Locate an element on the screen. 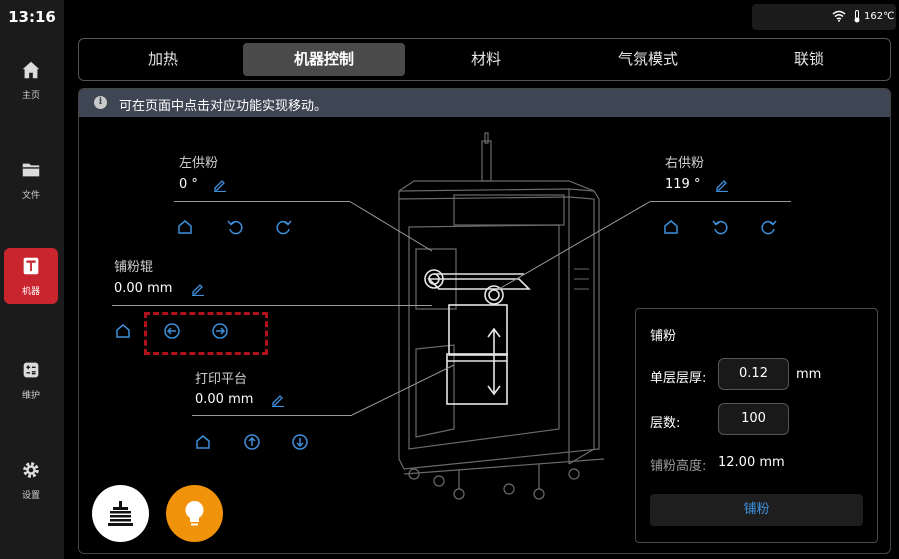  roller-move-left-button is located at coordinates (172, 331).